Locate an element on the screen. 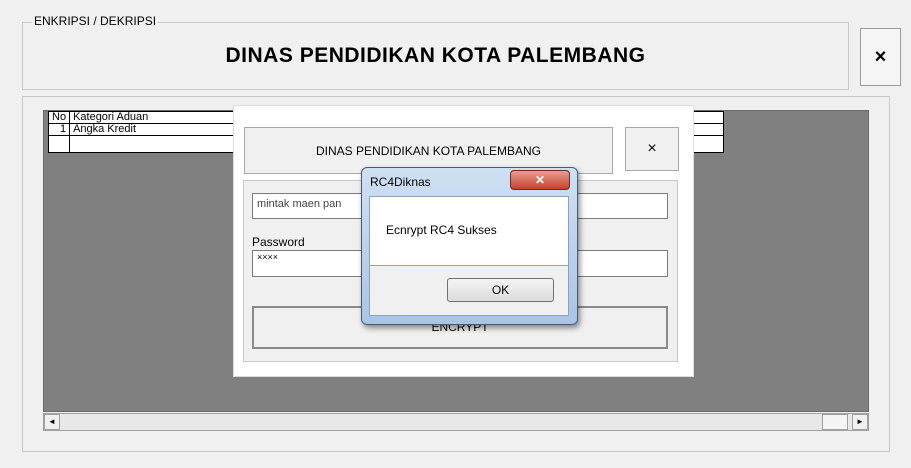  horizontal-scrollbar: ◄ ► is located at coordinates (456, 422).